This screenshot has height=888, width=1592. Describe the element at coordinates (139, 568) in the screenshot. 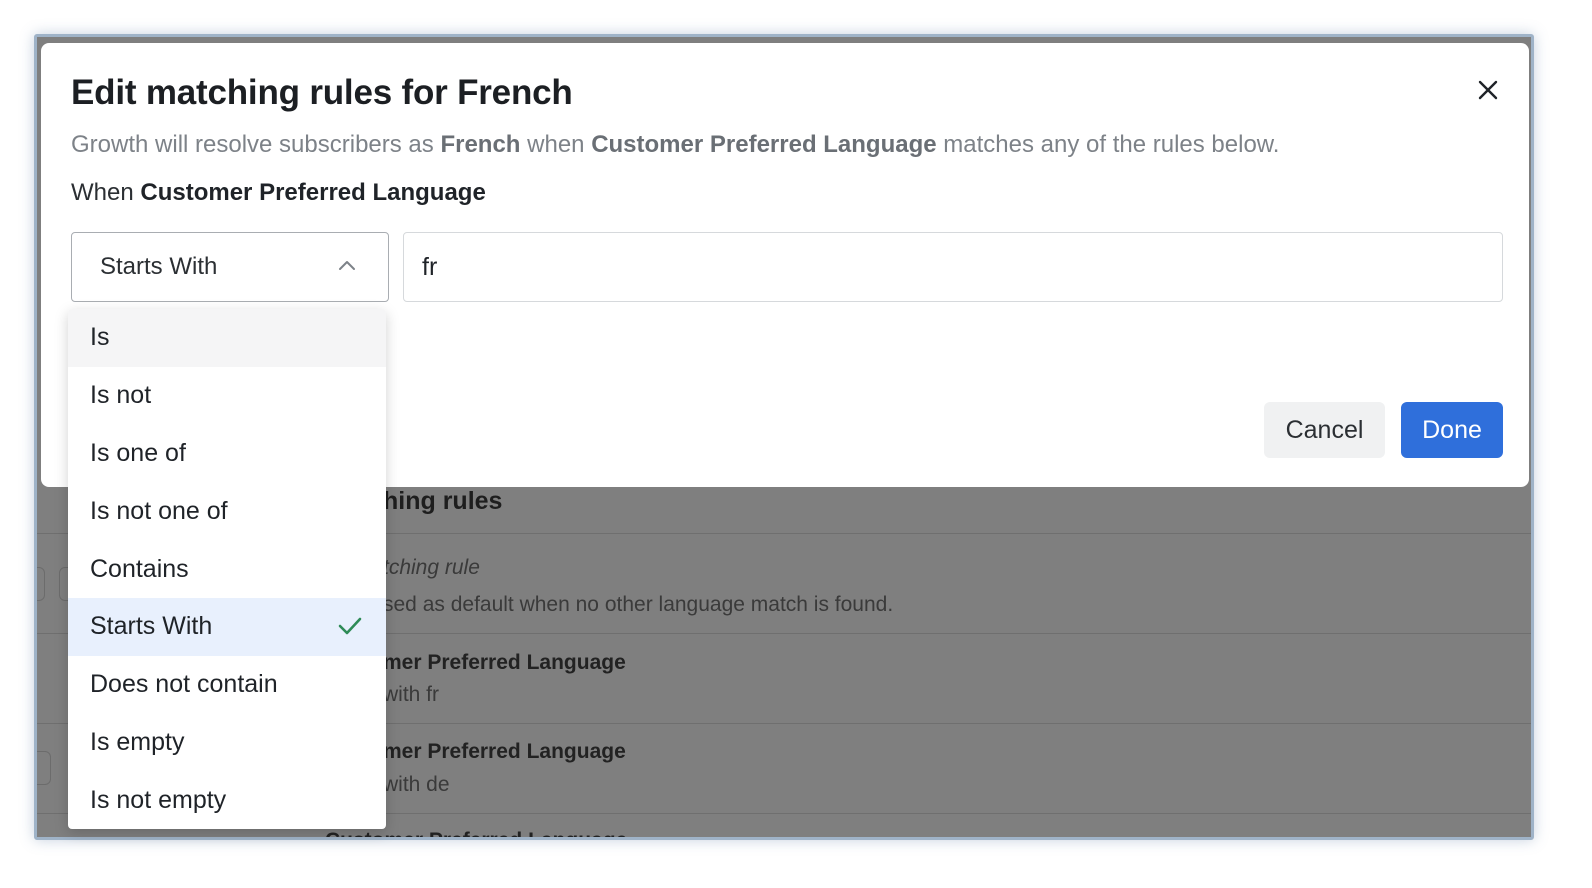

I see `option-label: Contains` at that location.